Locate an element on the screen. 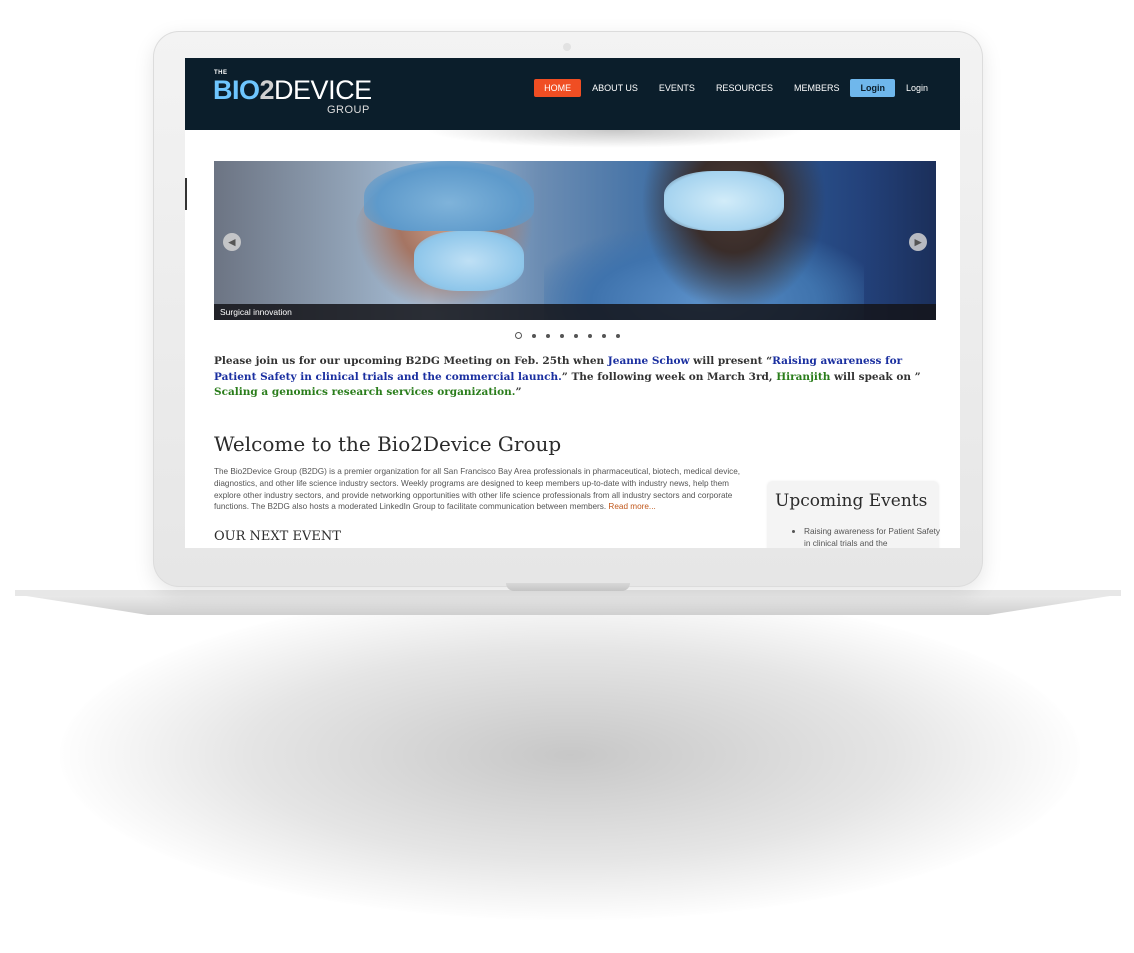 Image resolution: width=1134 pixels, height=953 pixels. slide-image-cap is located at coordinates (449, 196).